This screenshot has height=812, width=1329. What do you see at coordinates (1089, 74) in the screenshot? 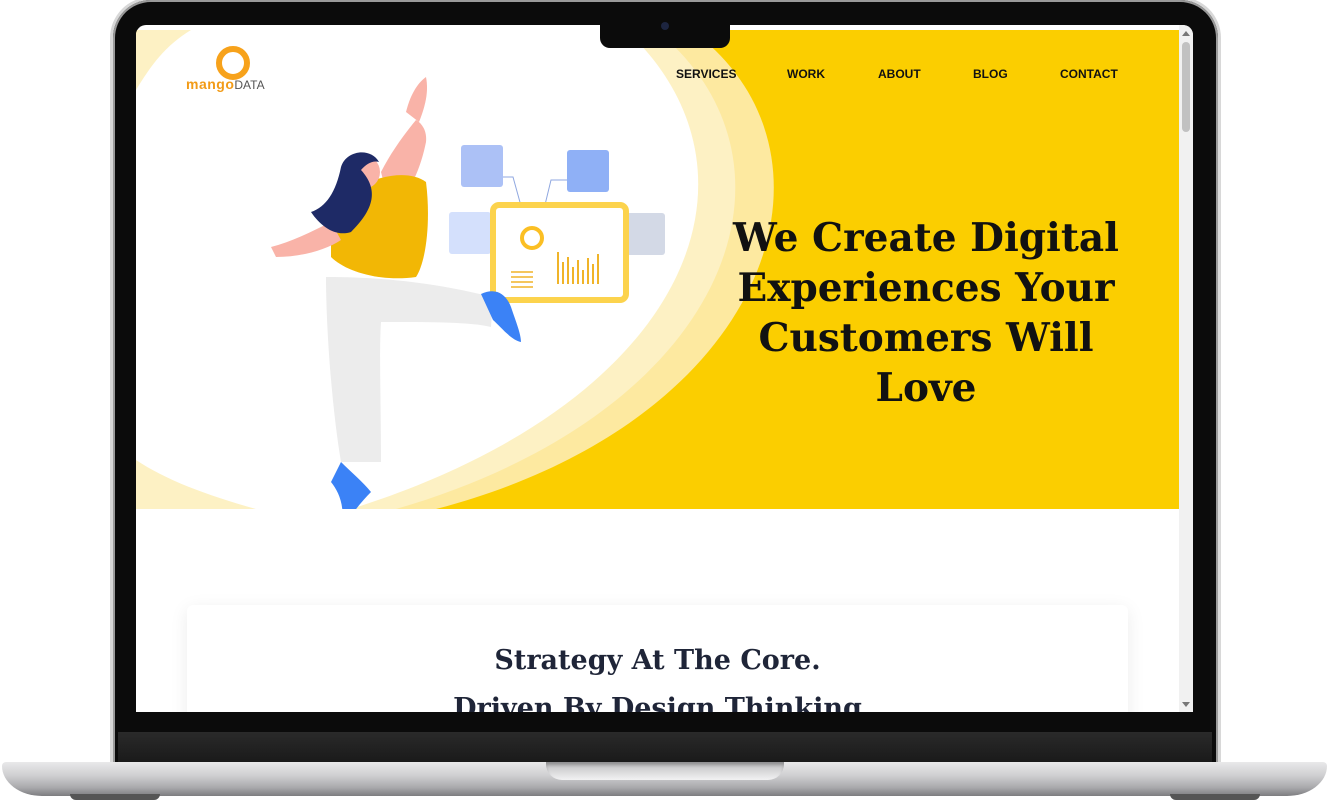
I see `nav-item-contact: CONTACT` at bounding box center [1089, 74].